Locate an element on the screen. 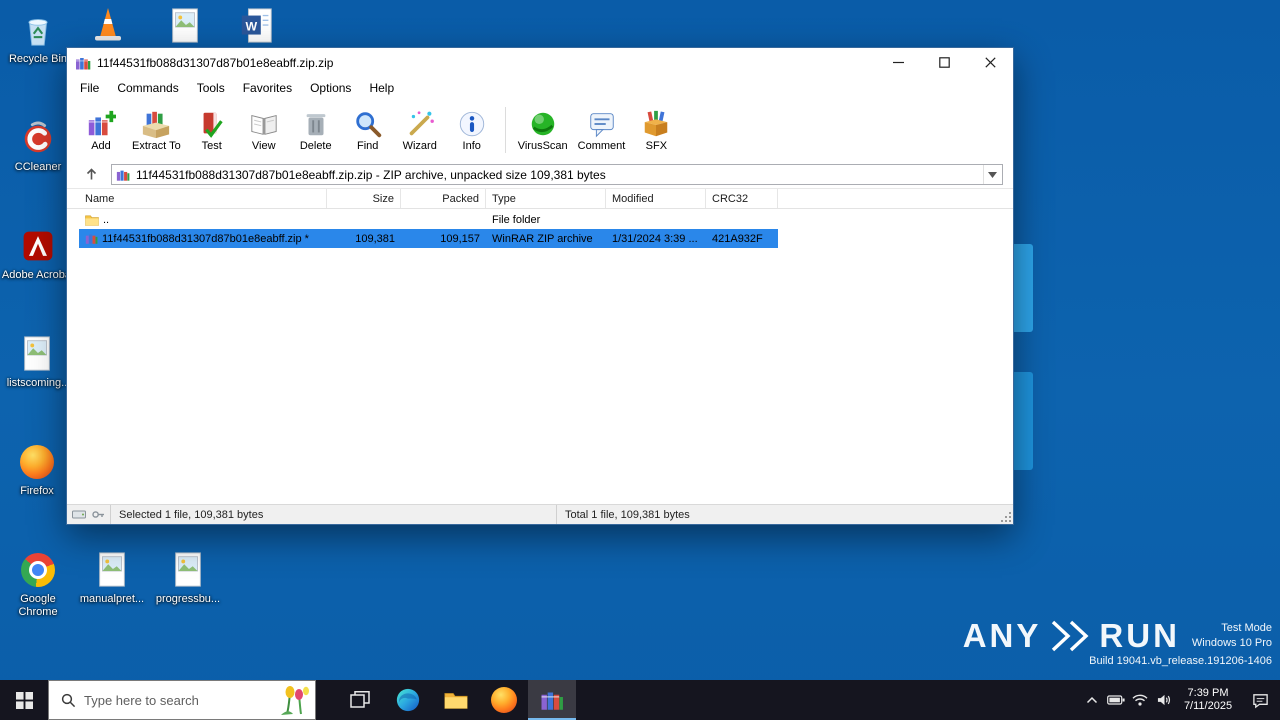  search-highlights-icon is located at coordinates (295, 700).